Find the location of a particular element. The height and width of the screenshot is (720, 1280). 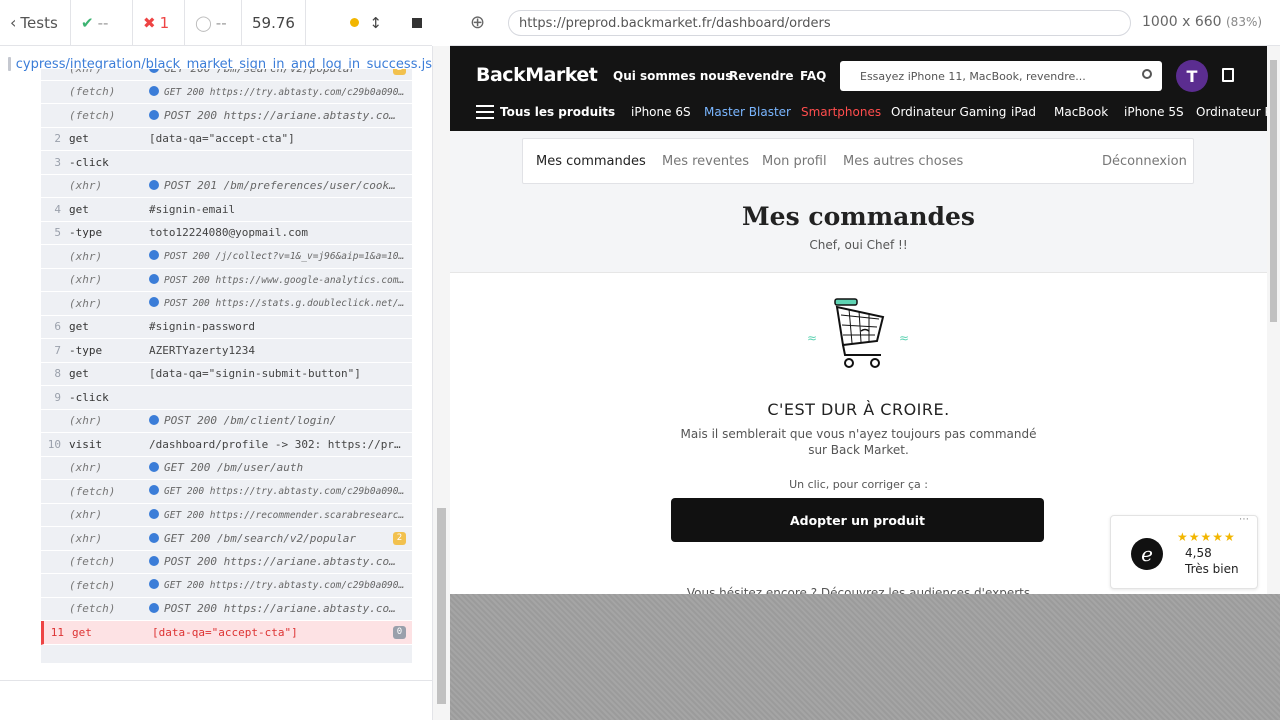

page-title: Mes commandes is located at coordinates (858, 216).